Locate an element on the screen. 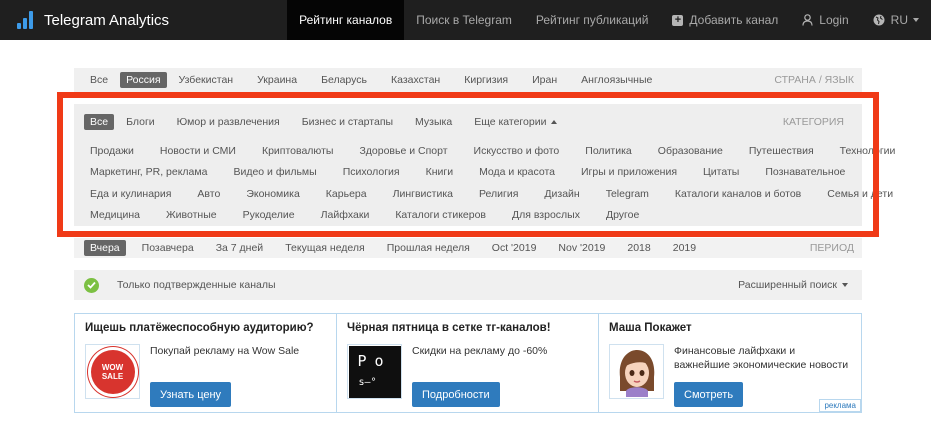 This screenshot has width=931, height=422. masha-avatar is located at coordinates (636, 371).